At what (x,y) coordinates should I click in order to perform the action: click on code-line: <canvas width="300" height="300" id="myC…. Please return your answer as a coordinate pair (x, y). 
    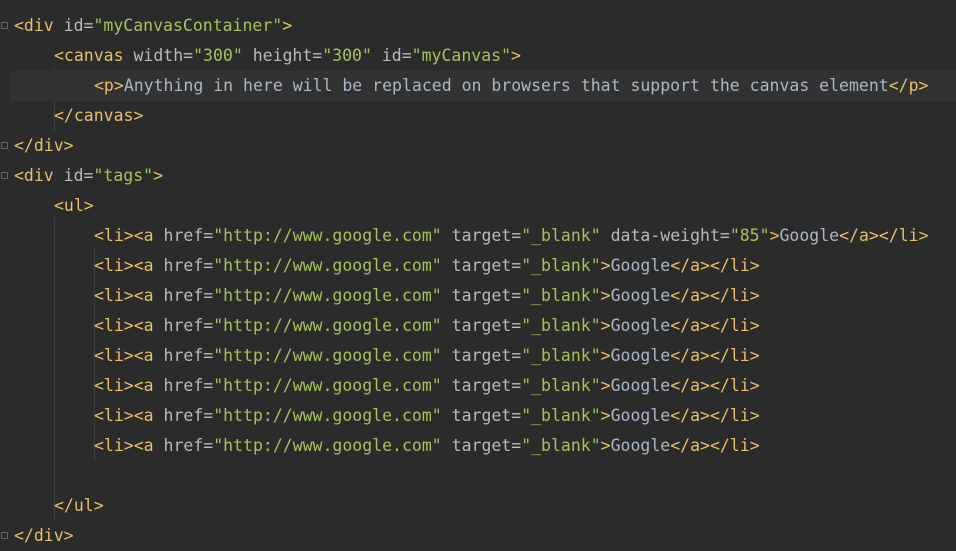
    Looking at the image, I should click on (483, 56).